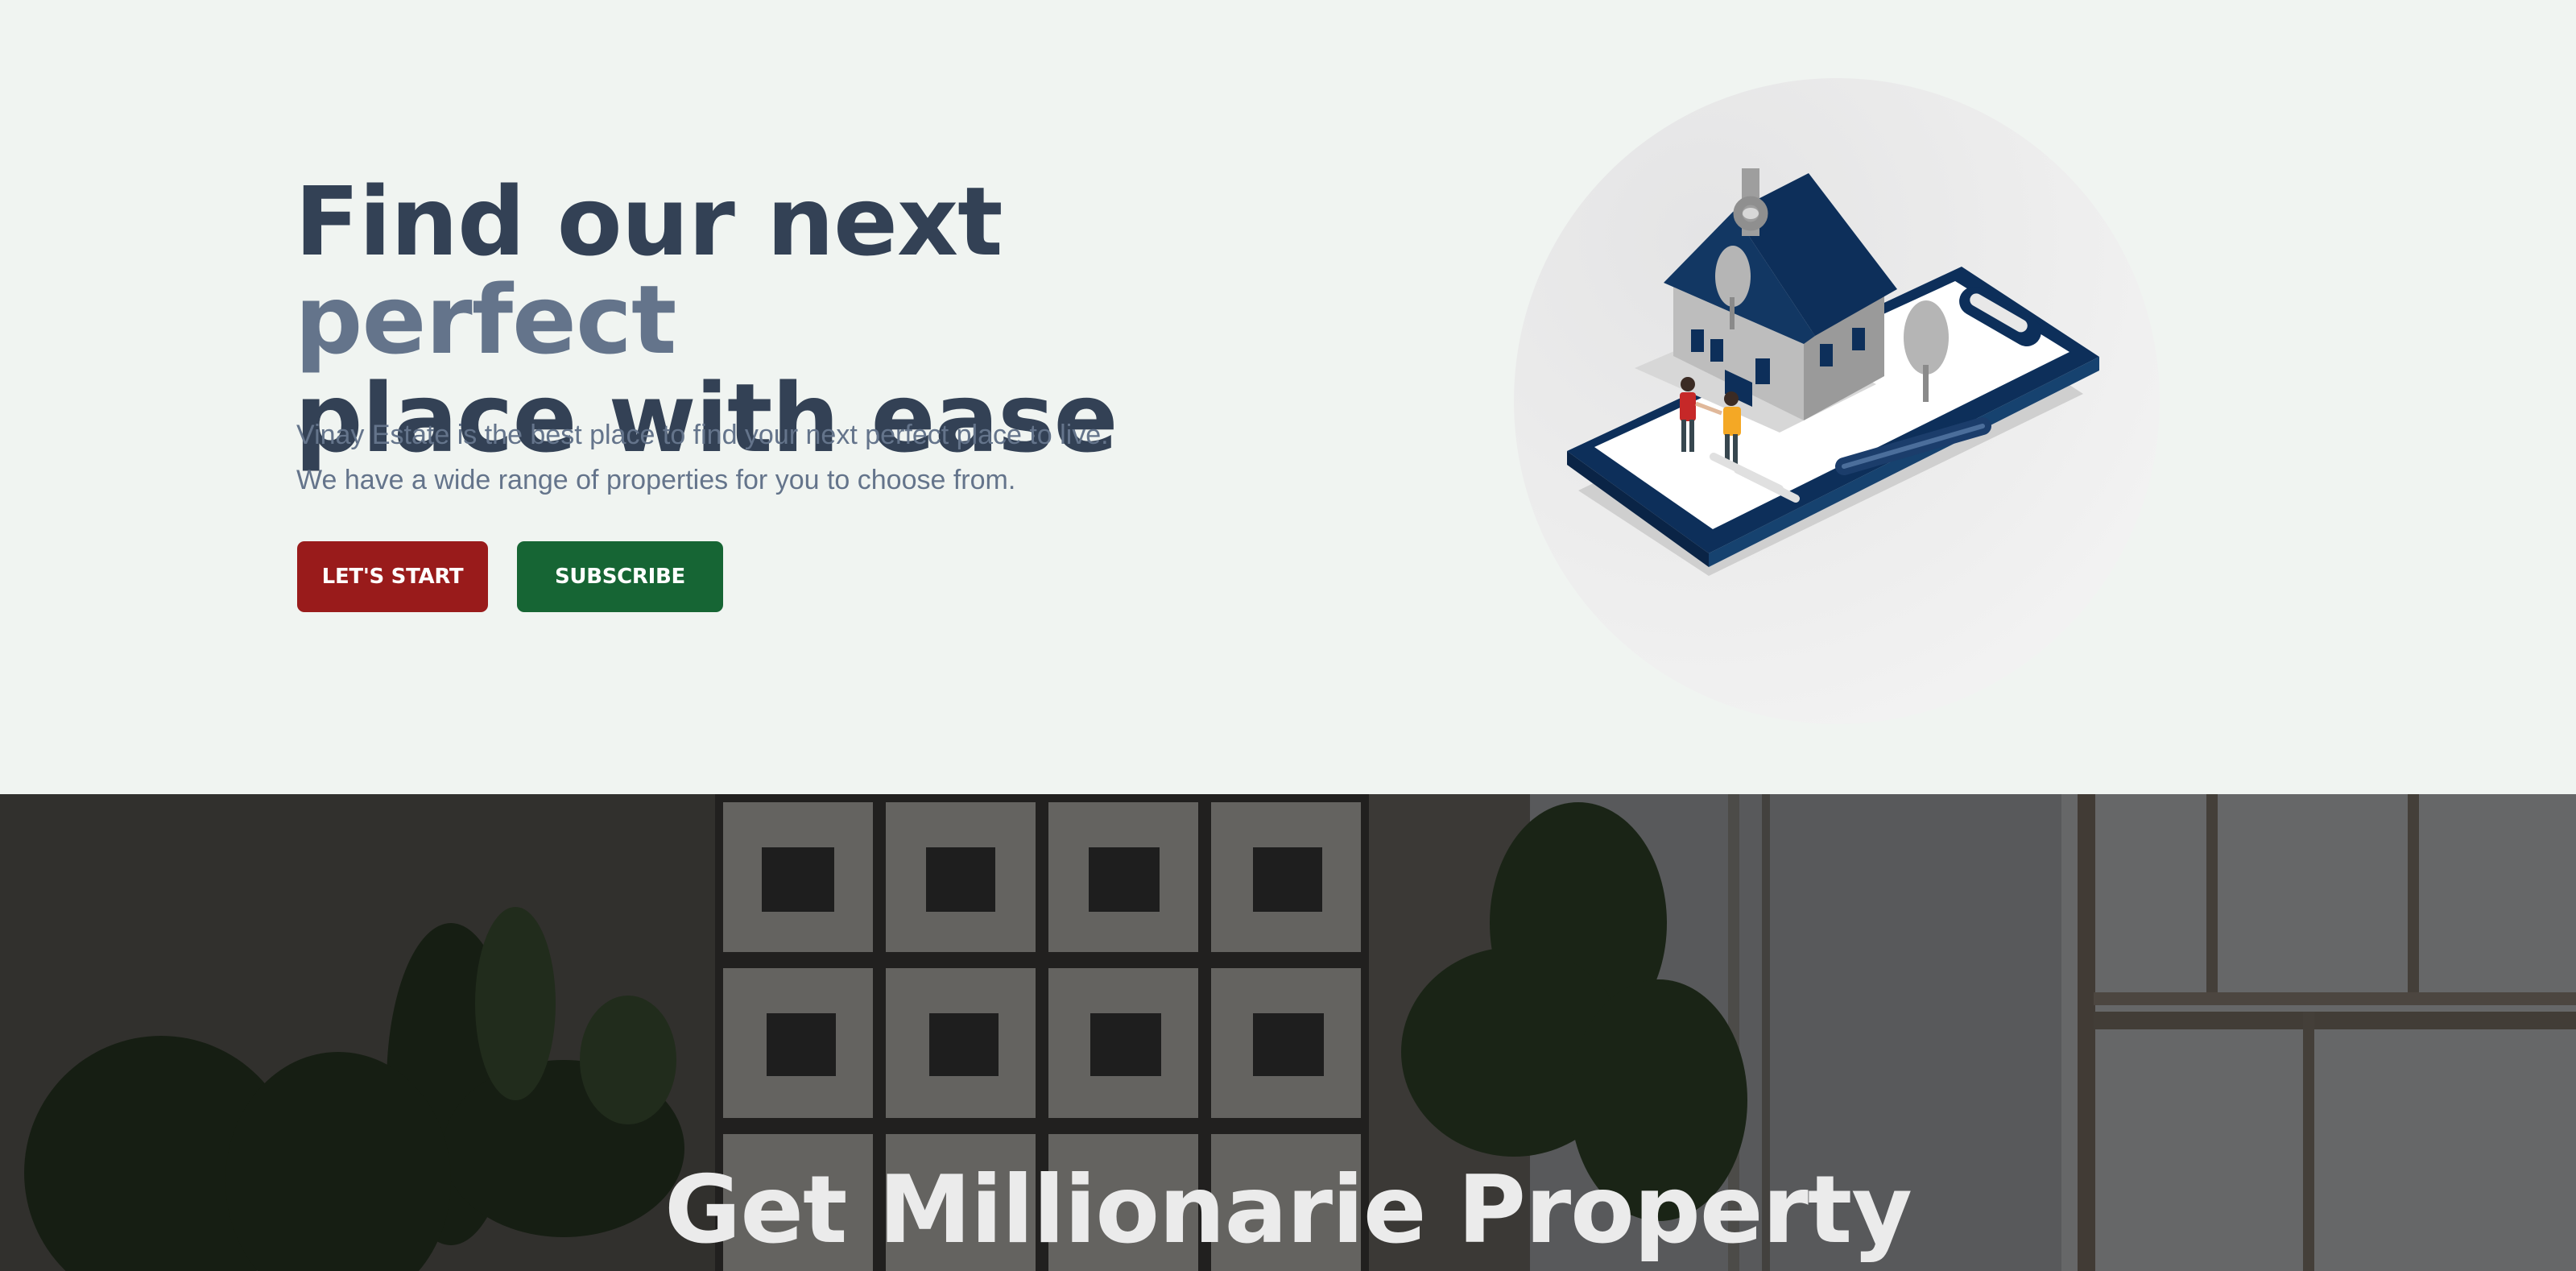  Describe the element at coordinates (620, 576) in the screenshot. I see `subscribe-button: SUBSCRIBE` at that location.